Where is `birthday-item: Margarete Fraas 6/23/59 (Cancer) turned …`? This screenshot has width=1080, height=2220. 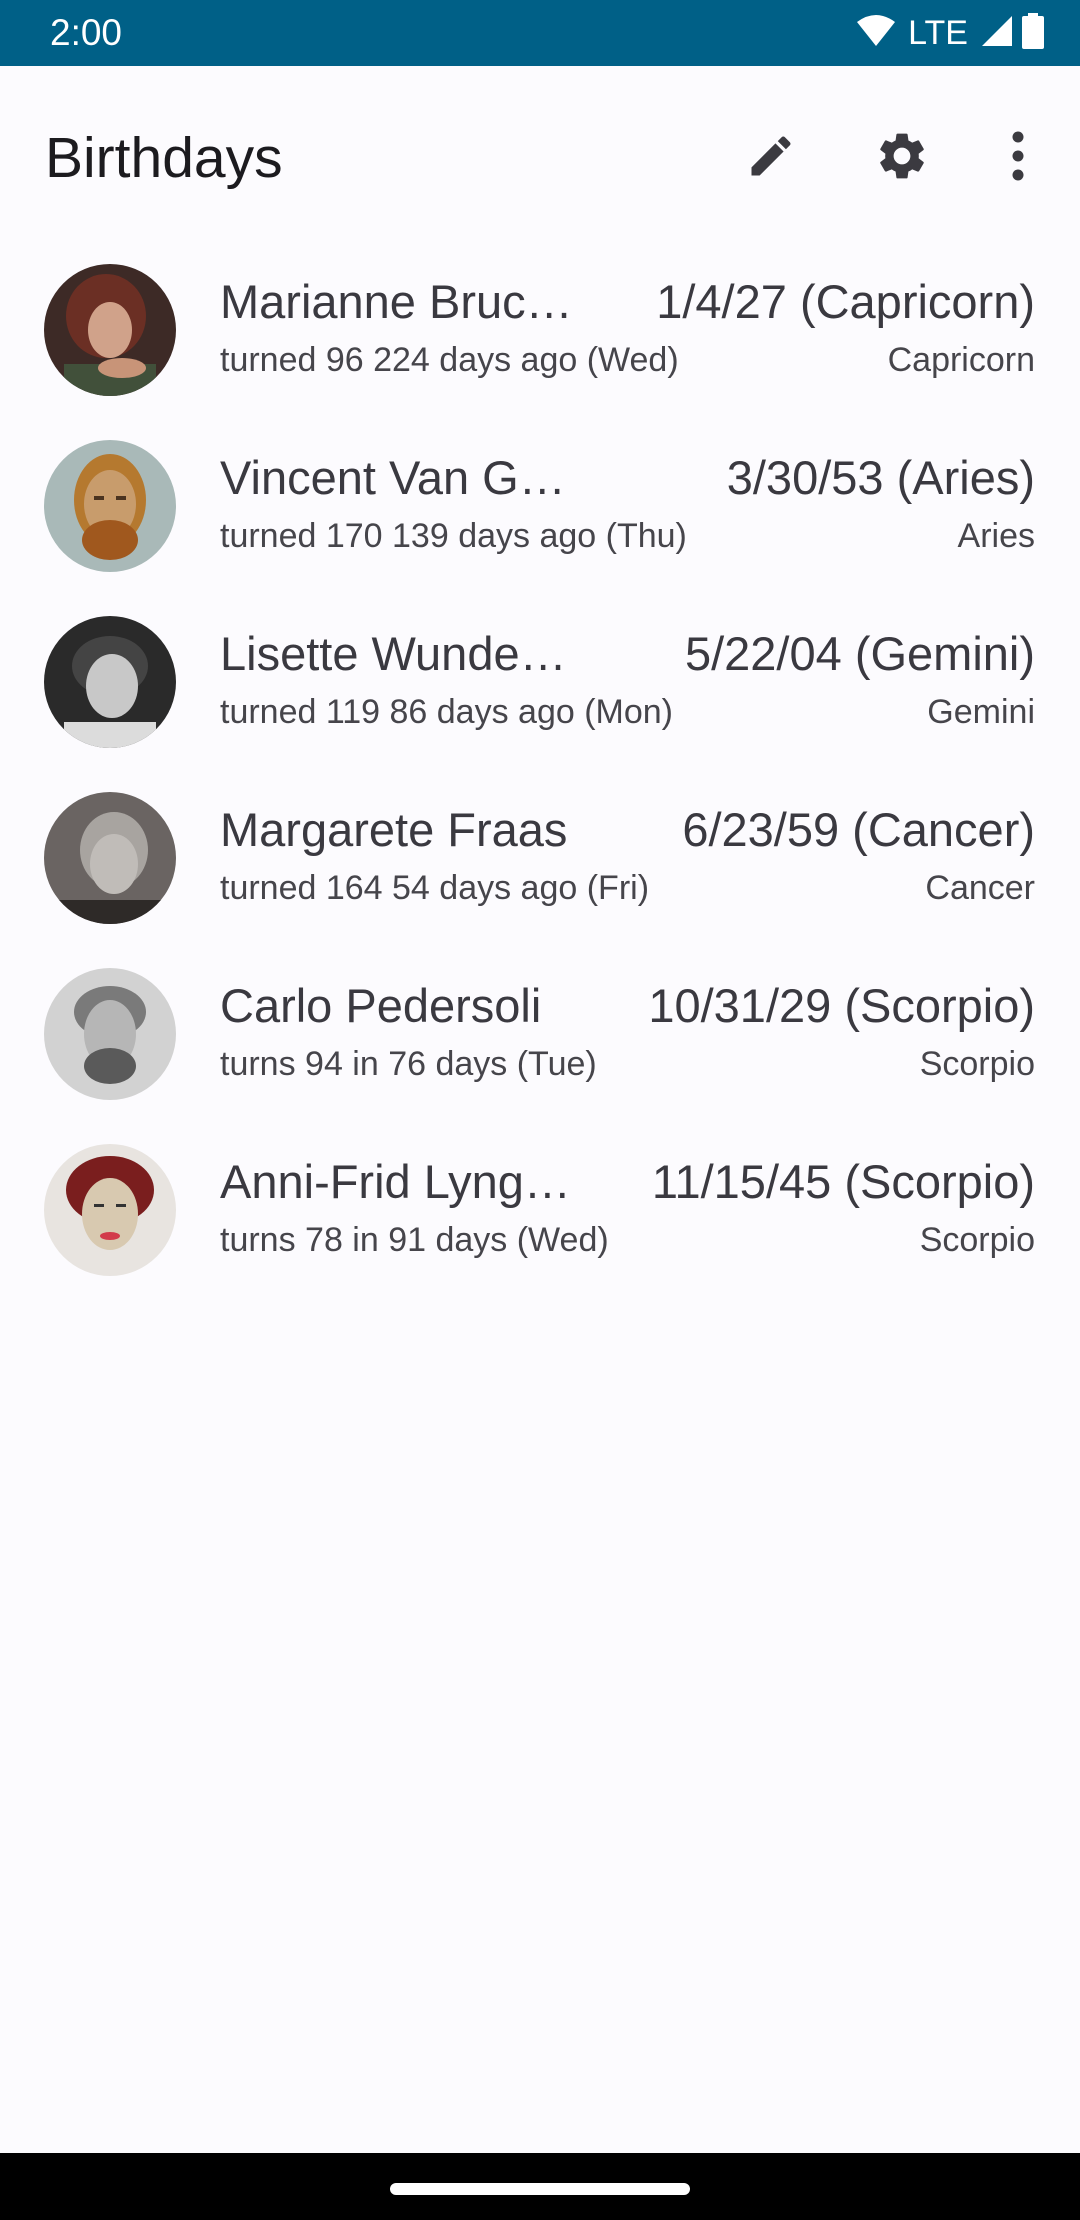 birthday-item: Margarete Fraas 6/23/59 (Cancer) turned … is located at coordinates (540, 870).